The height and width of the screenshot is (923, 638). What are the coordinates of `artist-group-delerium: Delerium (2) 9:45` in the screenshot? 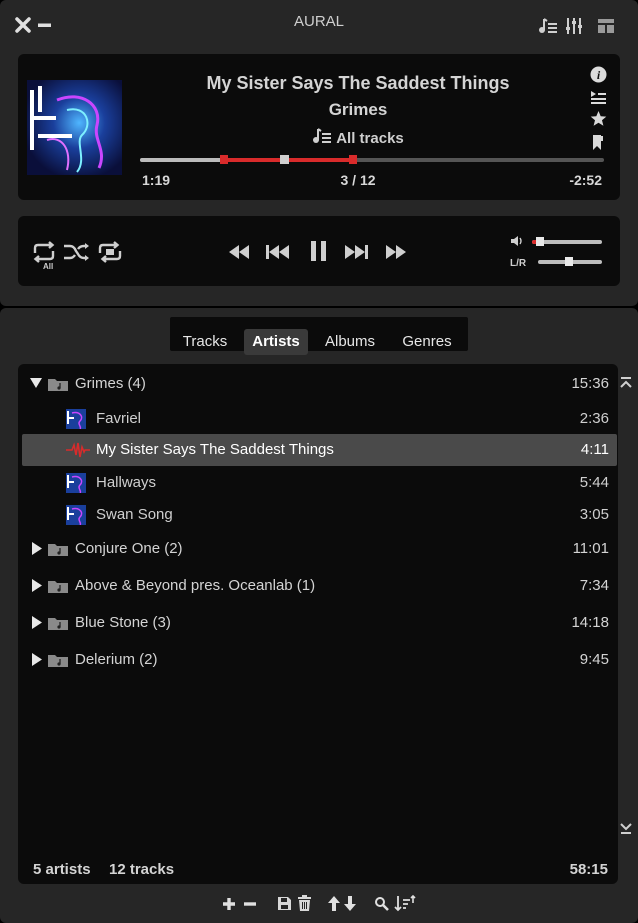 It's located at (319, 660).